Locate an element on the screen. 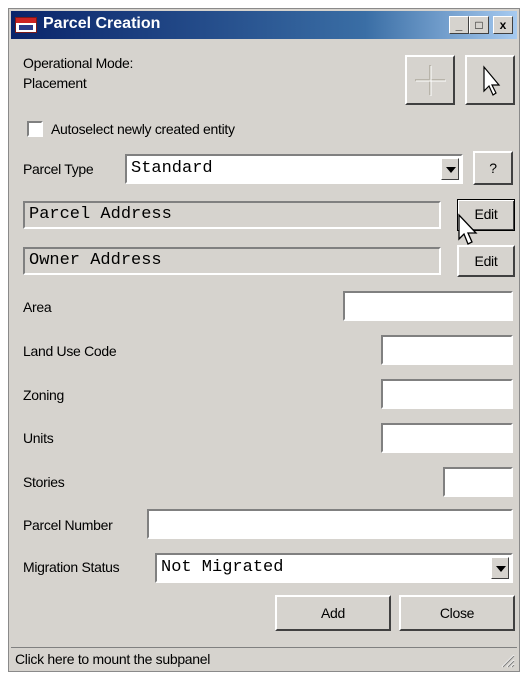 The image size is (526, 676). land-use-code-input is located at coordinates (447, 350).